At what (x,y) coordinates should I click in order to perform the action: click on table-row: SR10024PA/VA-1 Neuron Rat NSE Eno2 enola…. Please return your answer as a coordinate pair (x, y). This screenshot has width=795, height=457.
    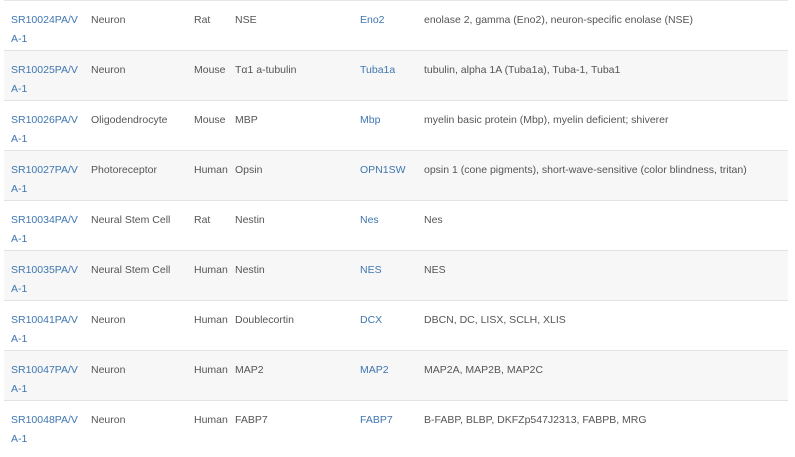
    Looking at the image, I should click on (396, 26).